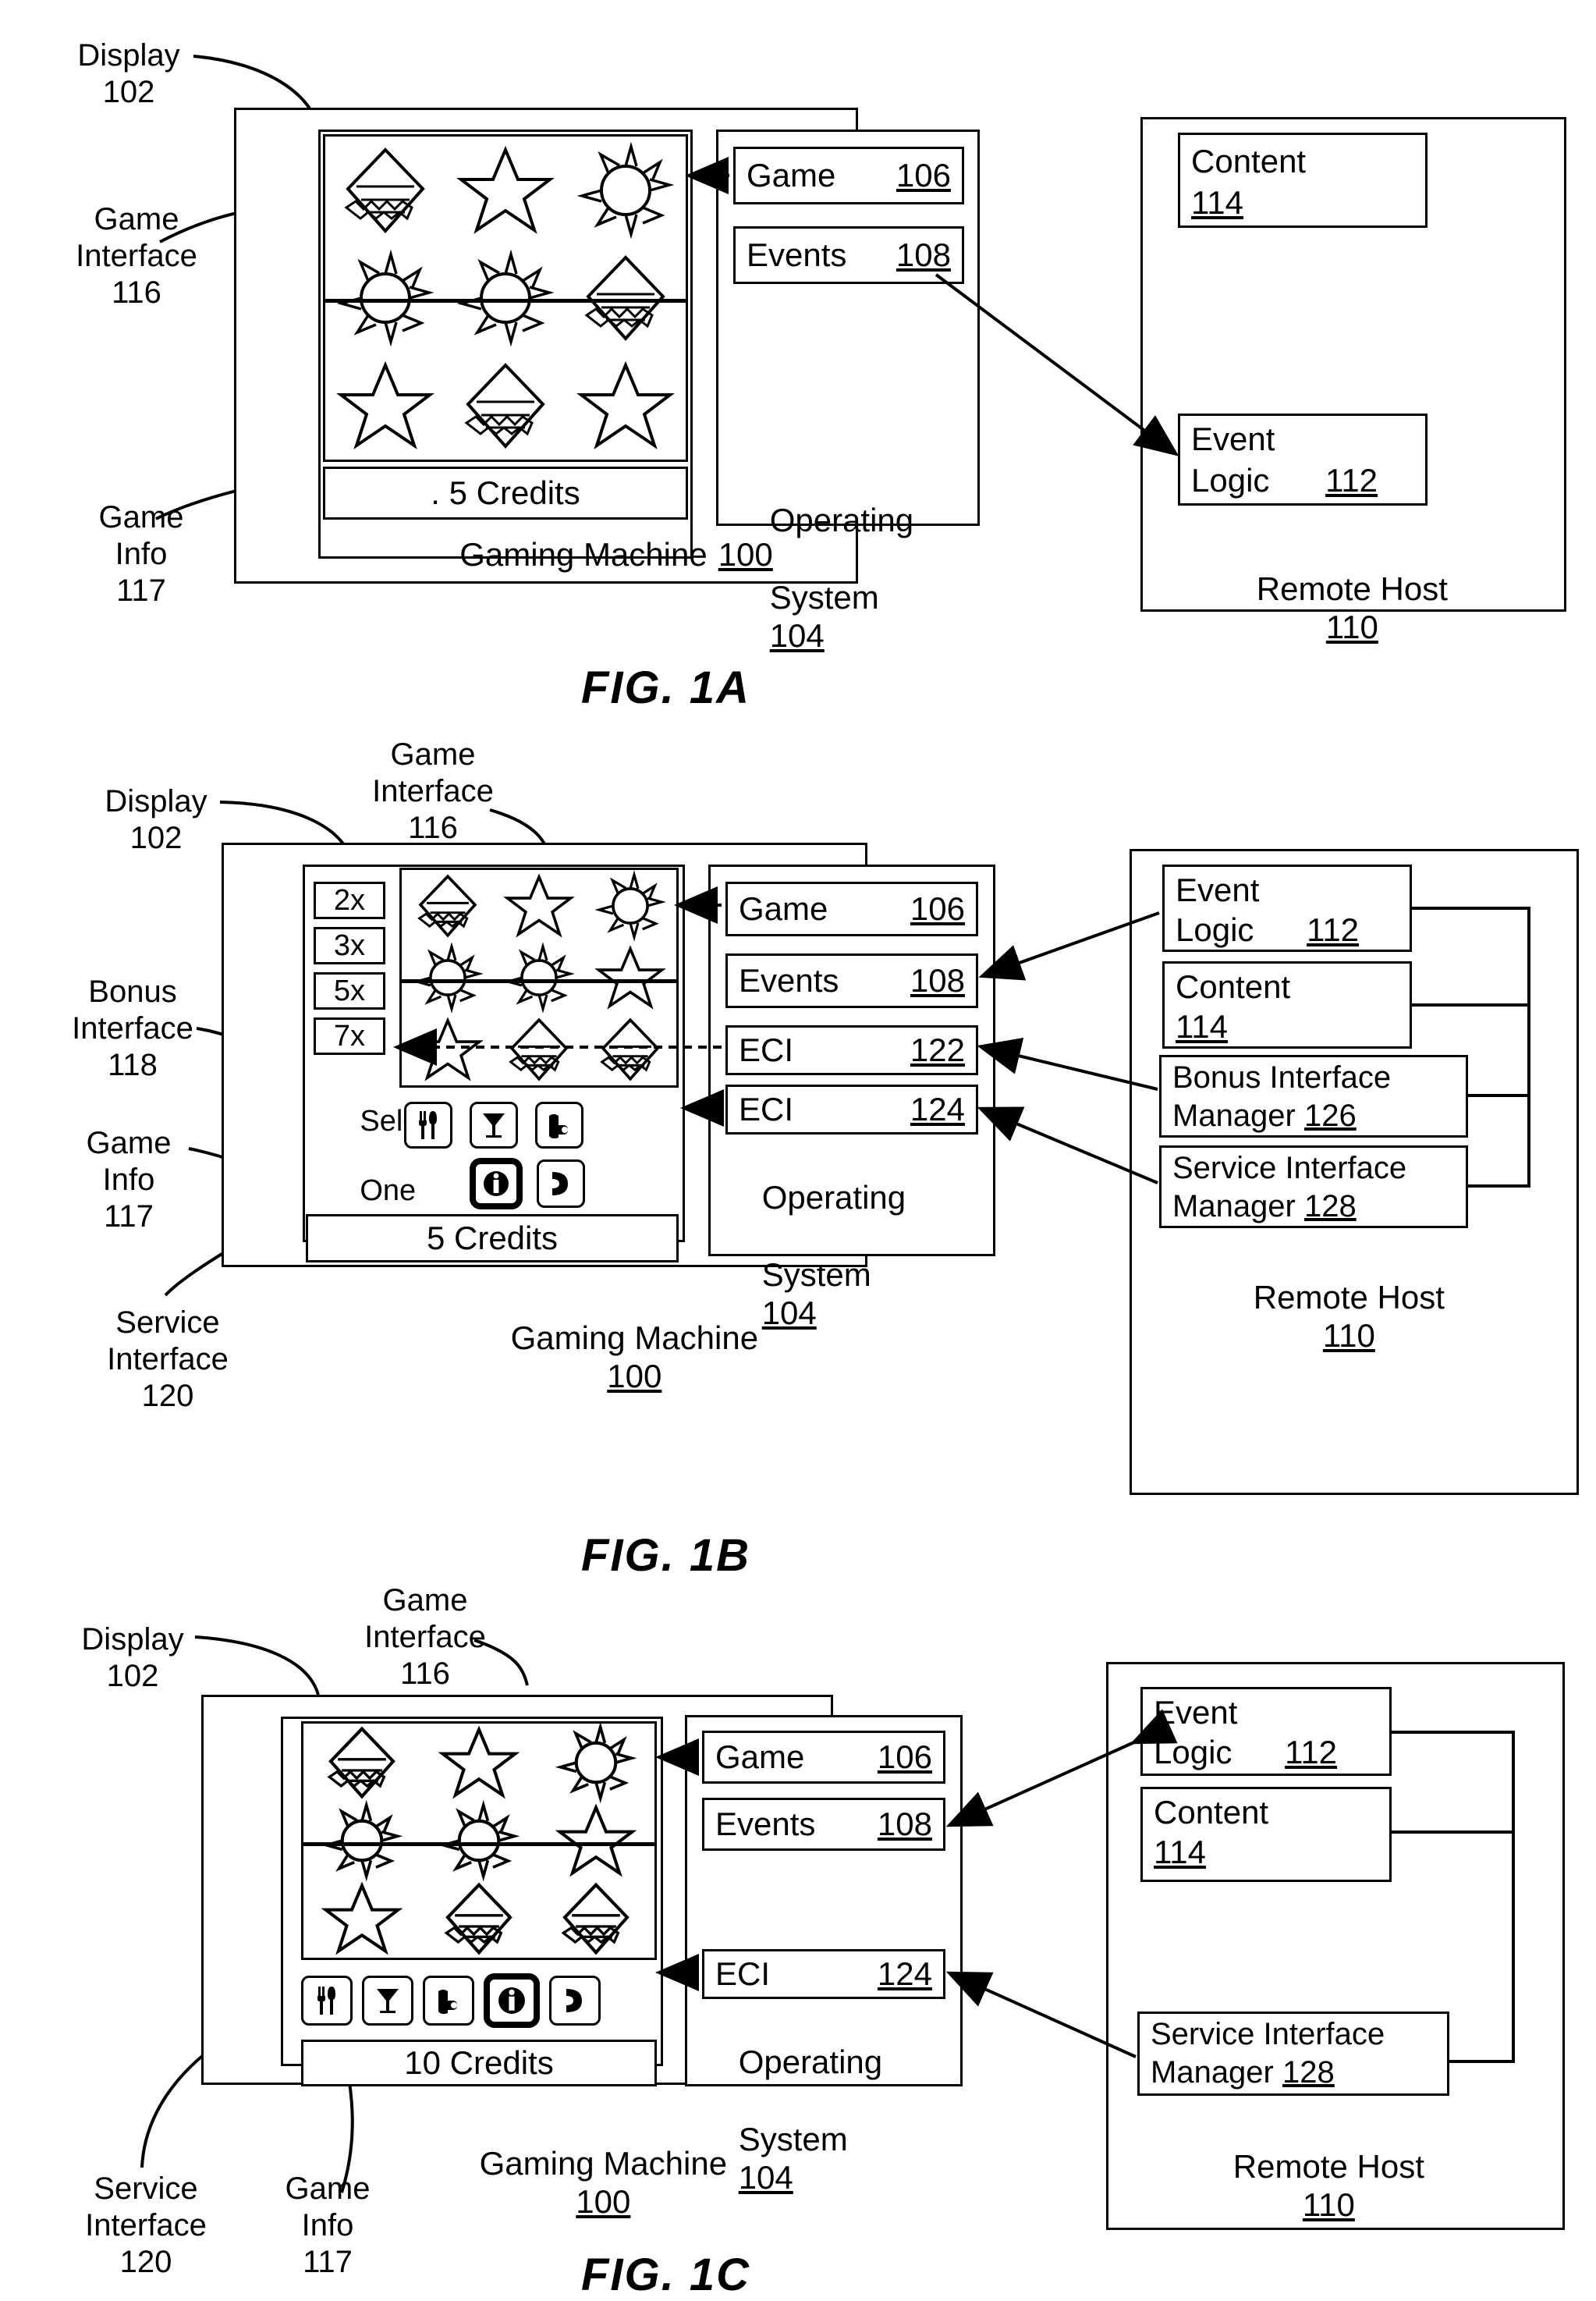  Describe the element at coordinates (932, 306) in the screenshot. I see `connector-arrows-1a` at that location.